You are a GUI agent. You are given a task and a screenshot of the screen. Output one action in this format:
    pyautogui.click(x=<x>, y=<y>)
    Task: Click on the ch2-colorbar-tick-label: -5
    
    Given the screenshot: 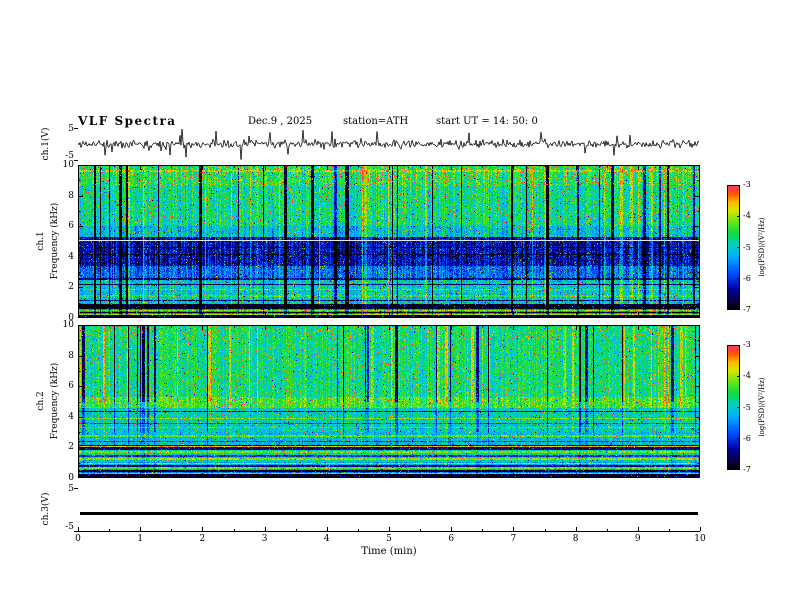 What is the action you would take?
    pyautogui.click(x=747, y=407)
    